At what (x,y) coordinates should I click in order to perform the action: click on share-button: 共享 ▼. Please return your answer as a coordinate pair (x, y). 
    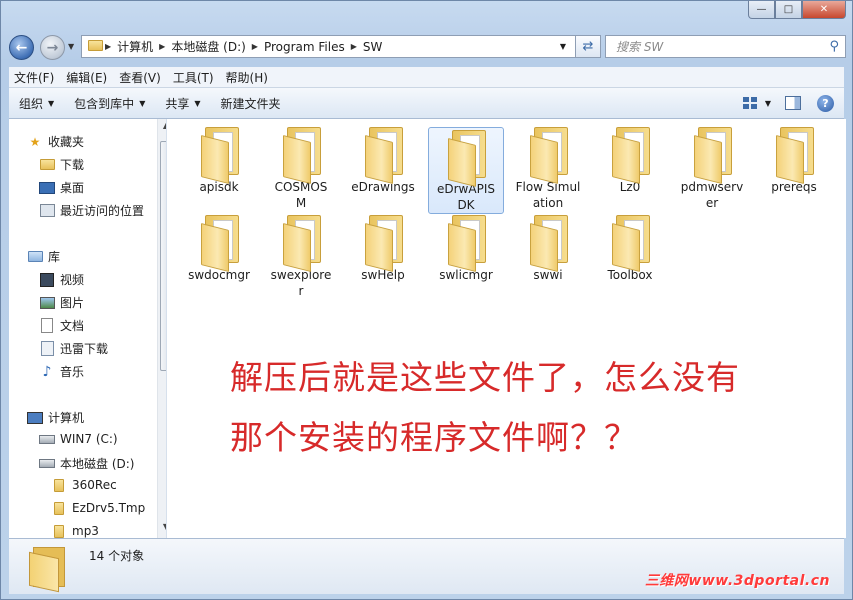
    Looking at the image, I should click on (182, 103).